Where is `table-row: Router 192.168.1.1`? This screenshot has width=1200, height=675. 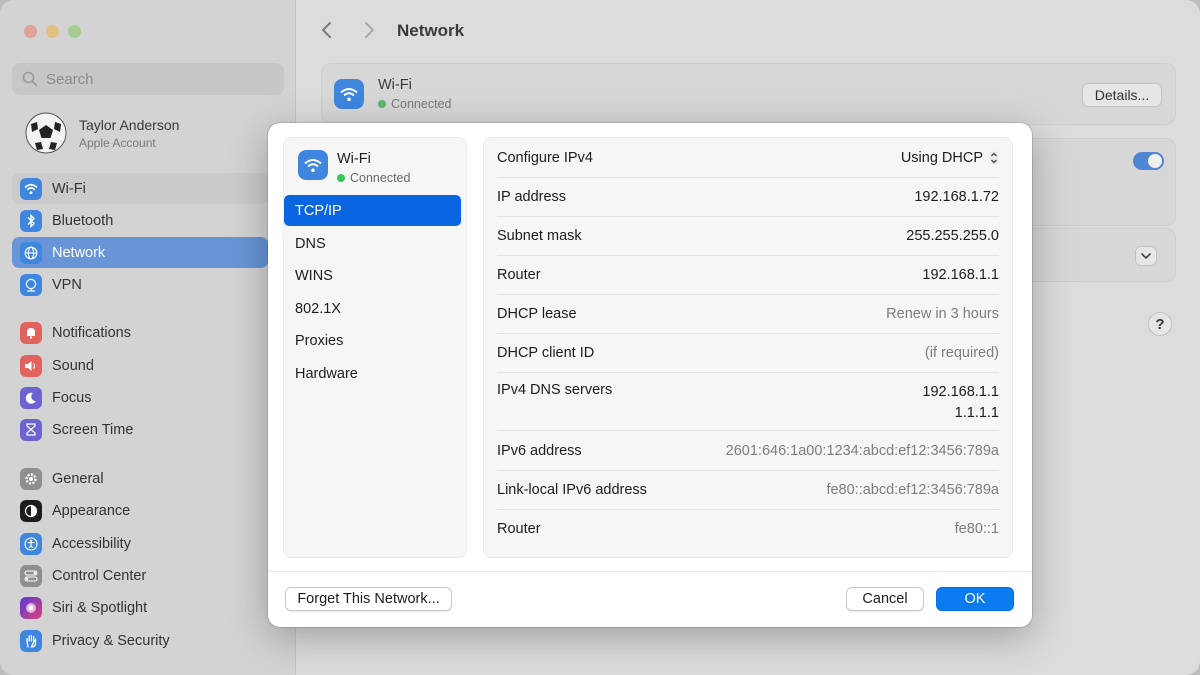
table-row: Router 192.168.1.1 is located at coordinates (748, 281).